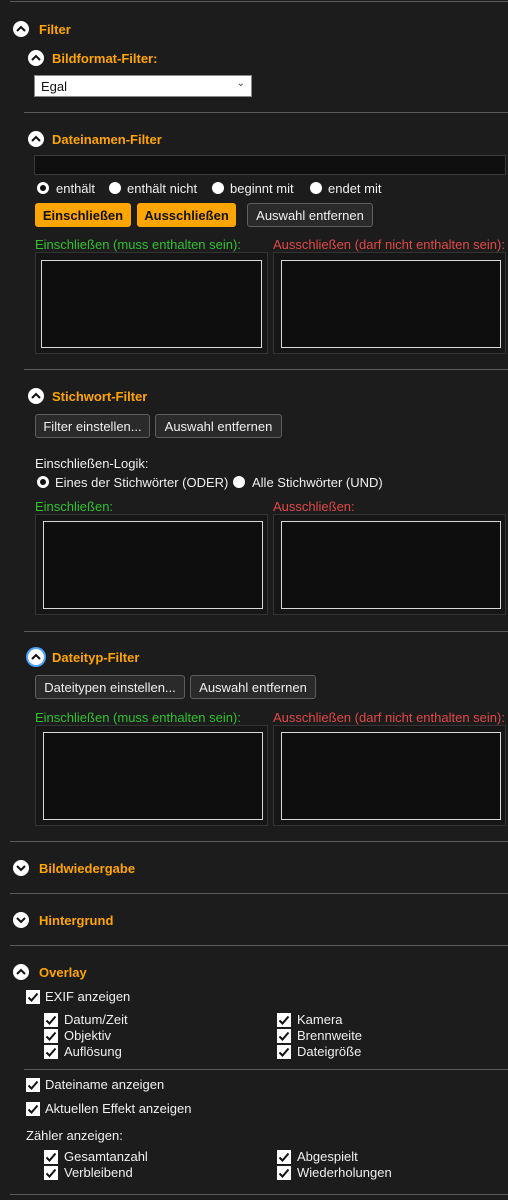 Image resolution: width=508 pixels, height=1200 pixels. What do you see at coordinates (138, 244) in the screenshot?
I see `dateinamen-include-label: Einschließen (muss enthalten sein):` at bounding box center [138, 244].